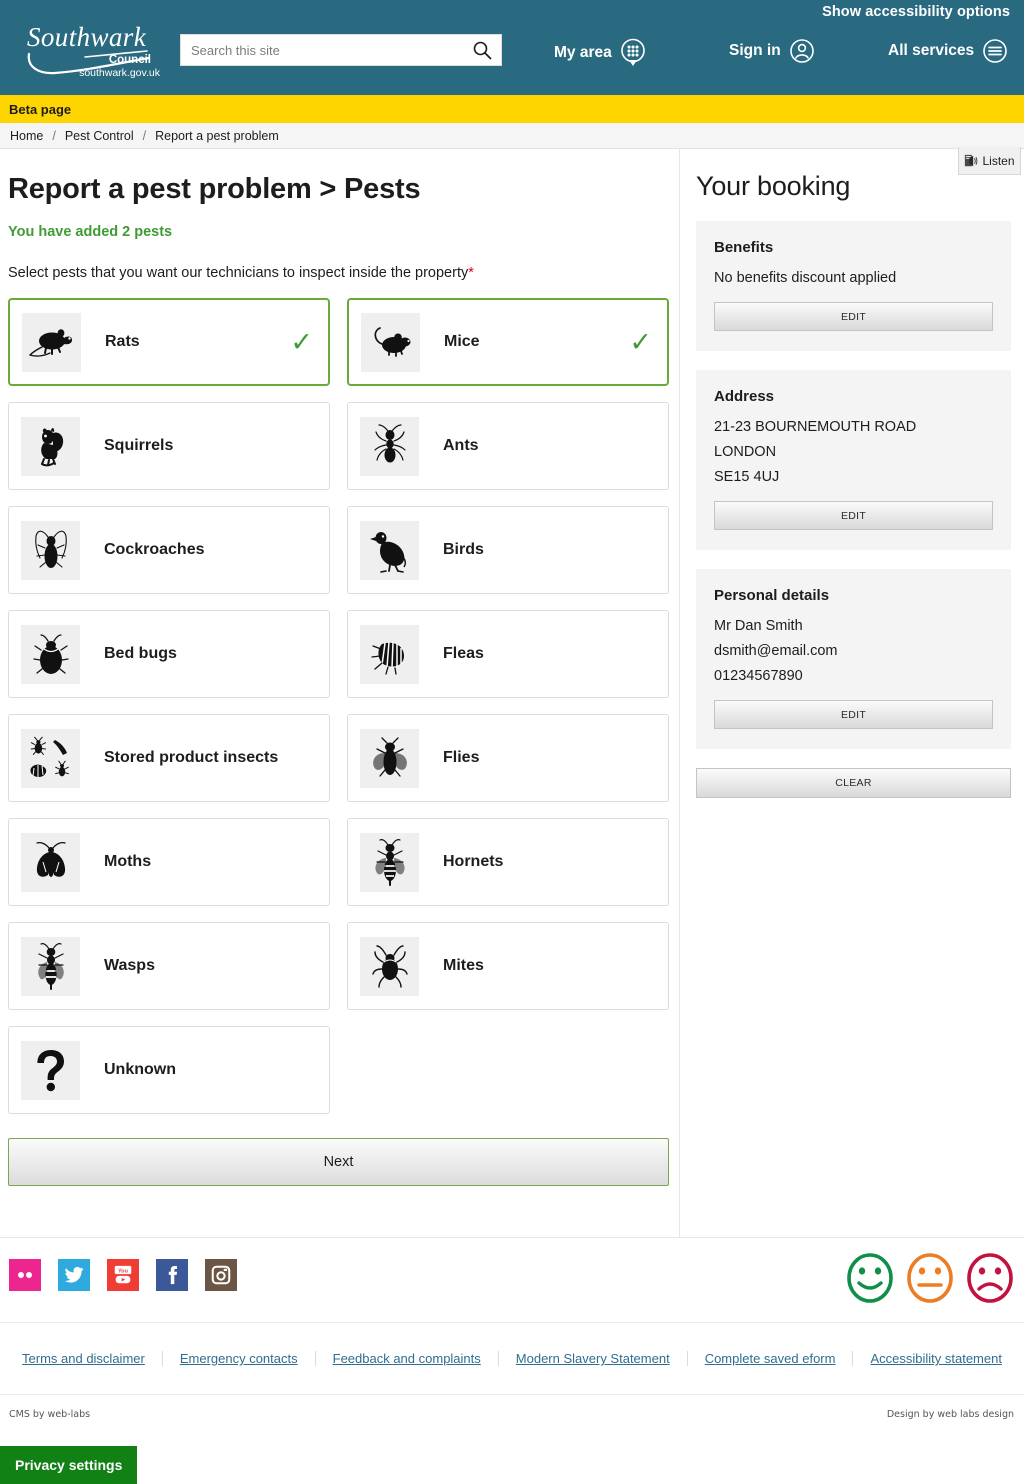 This screenshot has height=1484, width=1024. I want to click on neutral-face-icon, so click(930, 1280).